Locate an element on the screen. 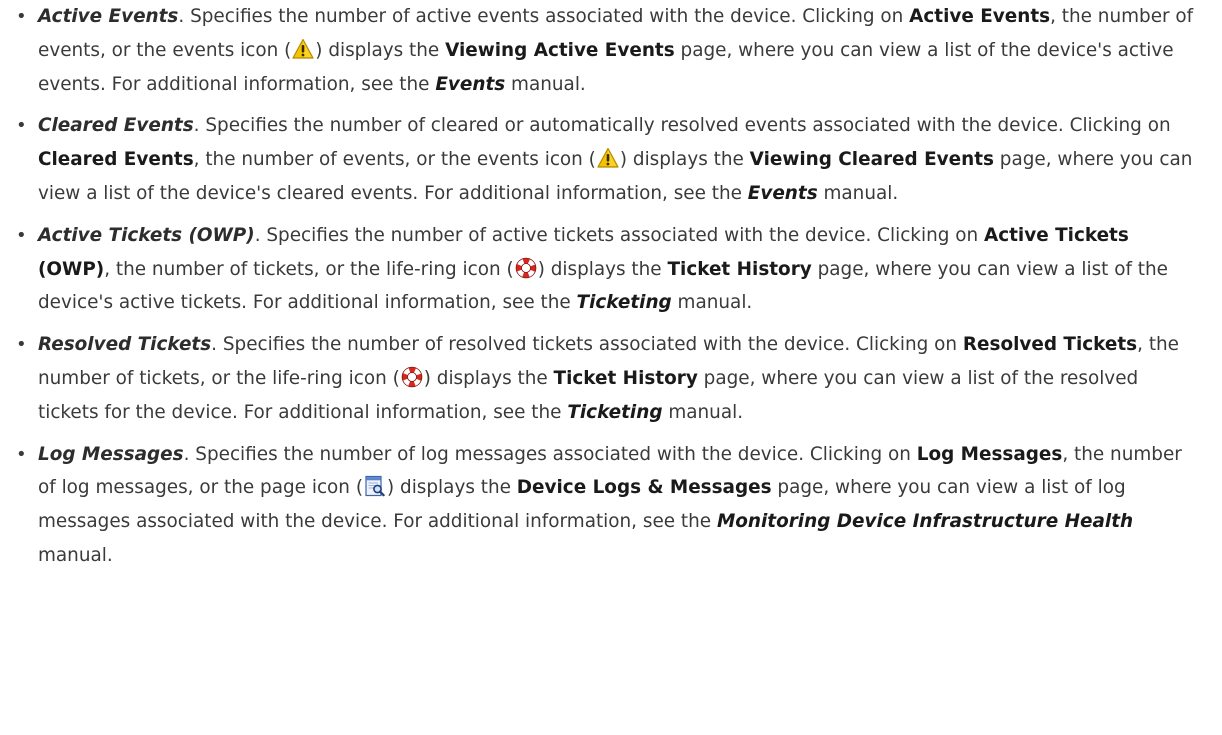 The height and width of the screenshot is (735, 1222). term-label: Log Messages is located at coordinates (111, 454).